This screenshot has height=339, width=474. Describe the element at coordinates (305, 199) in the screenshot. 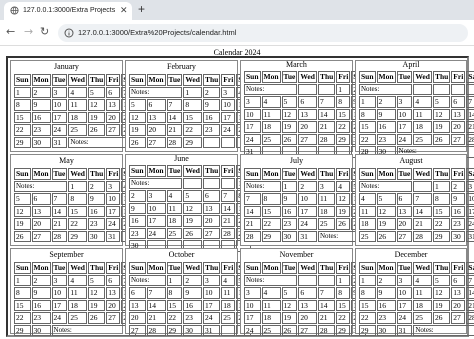

I see `week-row: 78910111213` at that location.